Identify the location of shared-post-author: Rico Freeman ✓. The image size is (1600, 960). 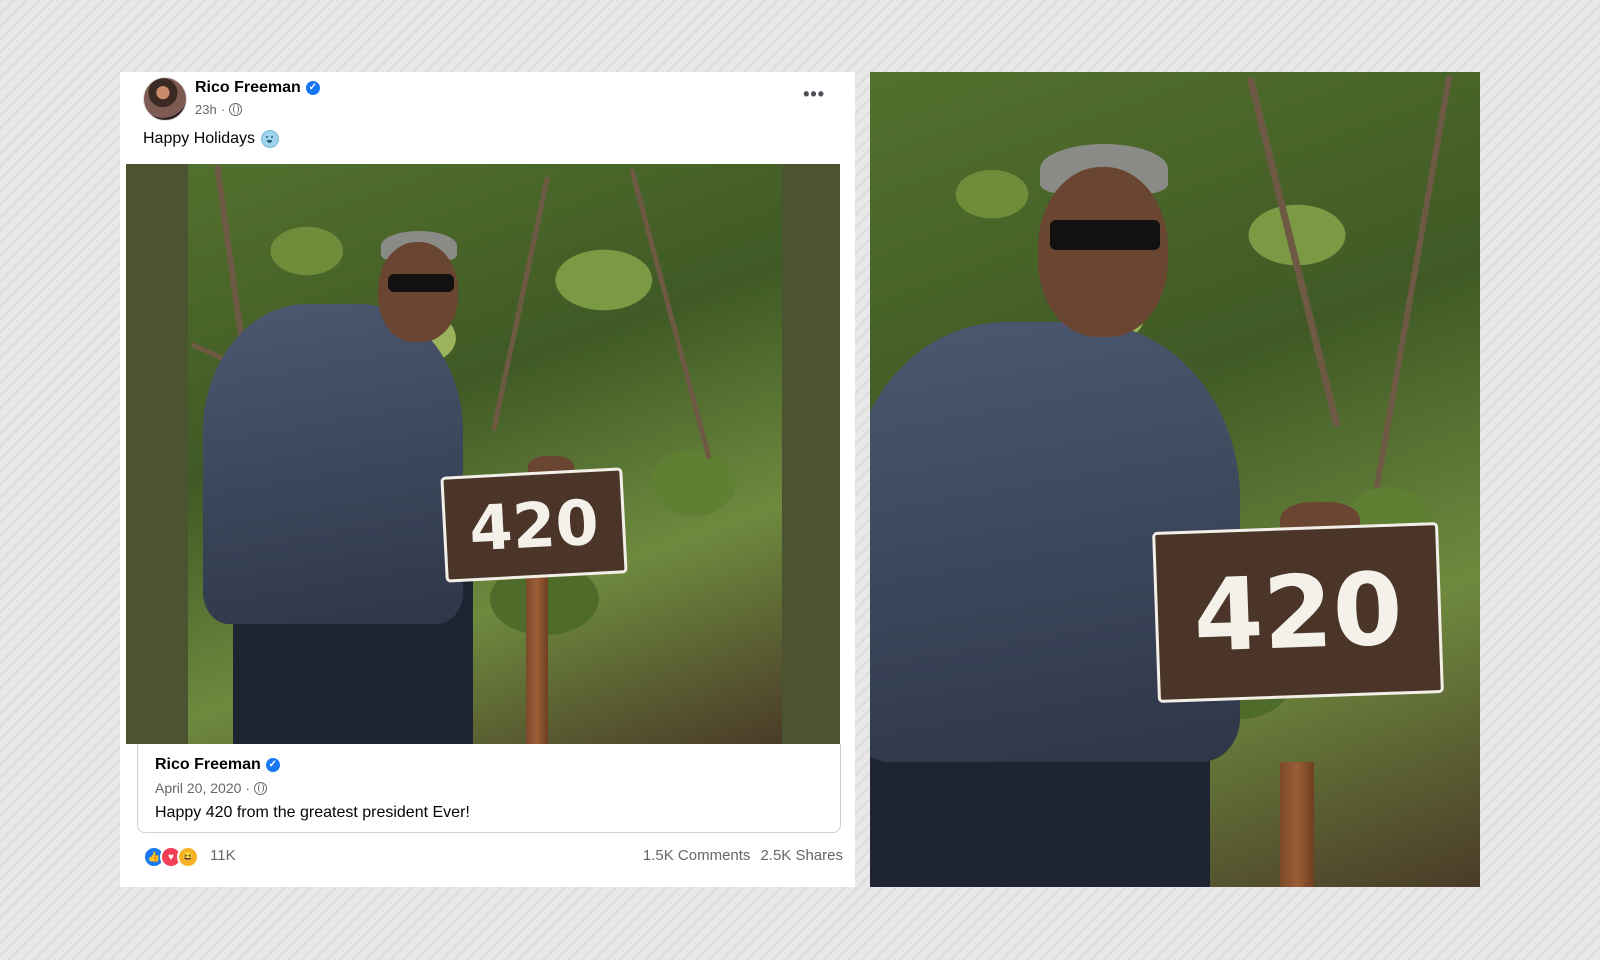
(217, 765).